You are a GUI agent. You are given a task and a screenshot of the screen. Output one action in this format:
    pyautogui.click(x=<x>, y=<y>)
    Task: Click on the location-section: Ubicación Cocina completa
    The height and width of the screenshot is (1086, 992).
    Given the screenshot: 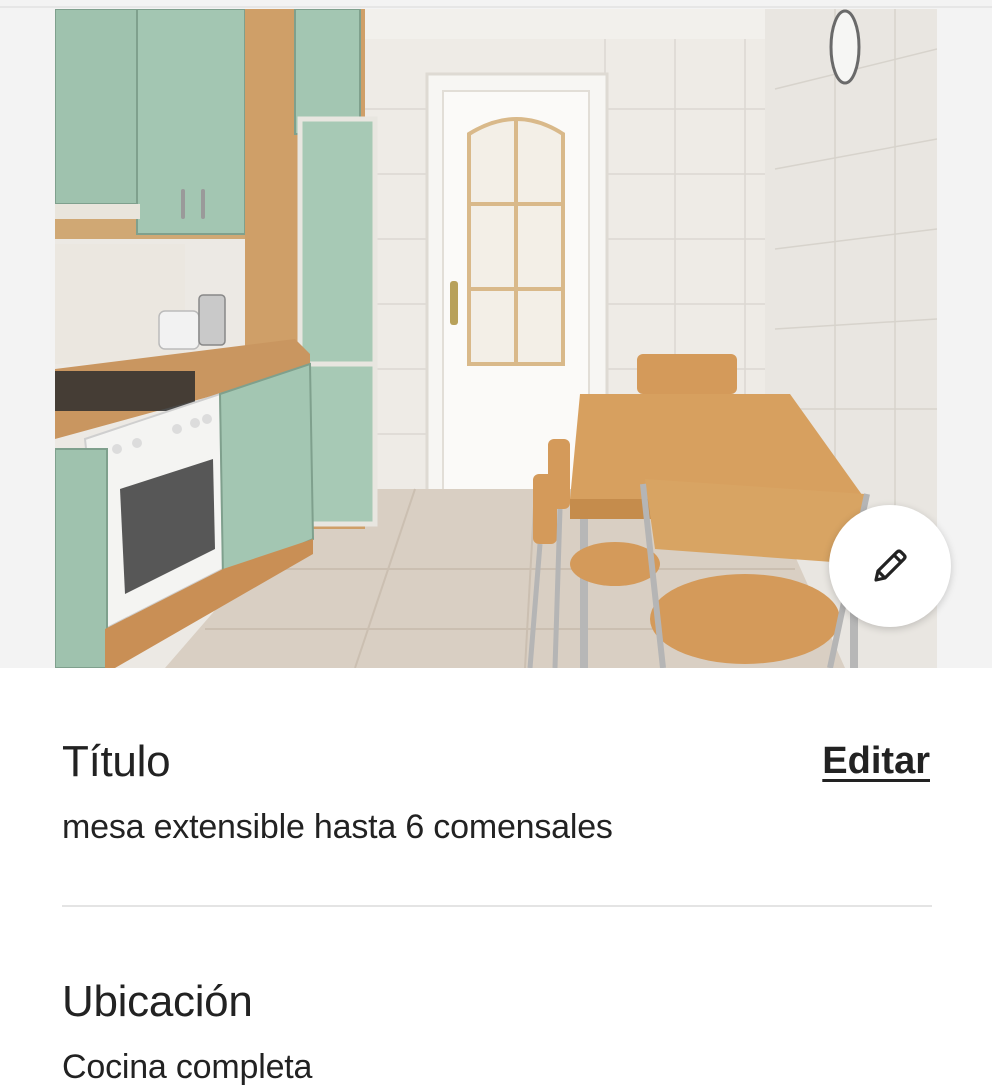 What is the action you would take?
    pyautogui.click(x=496, y=1031)
    